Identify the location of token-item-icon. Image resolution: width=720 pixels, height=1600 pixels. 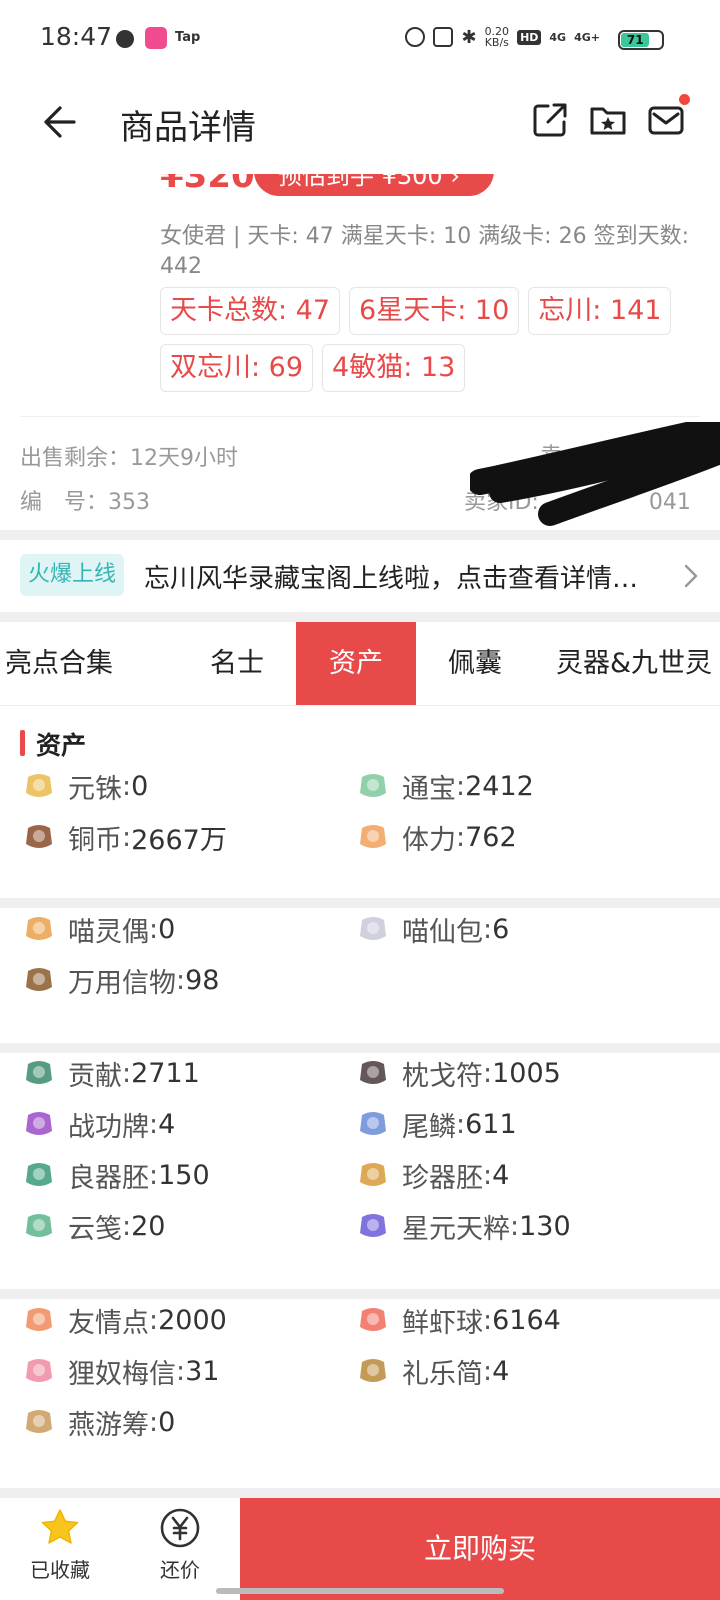
(39, 979).